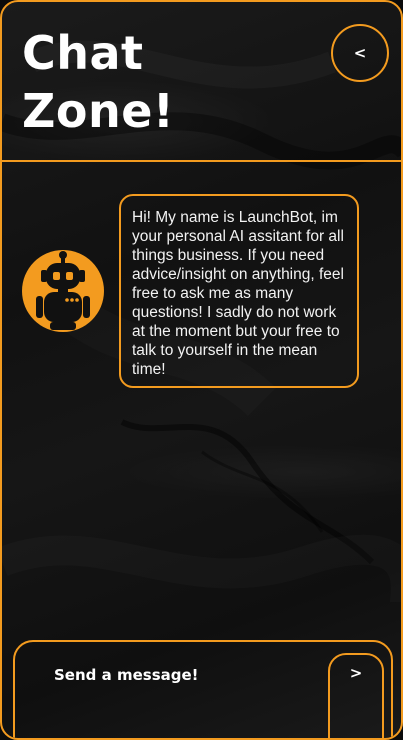 This screenshot has height=740, width=403. Describe the element at coordinates (126, 675) in the screenshot. I see `message-input-placeholder: Send a message!` at that location.